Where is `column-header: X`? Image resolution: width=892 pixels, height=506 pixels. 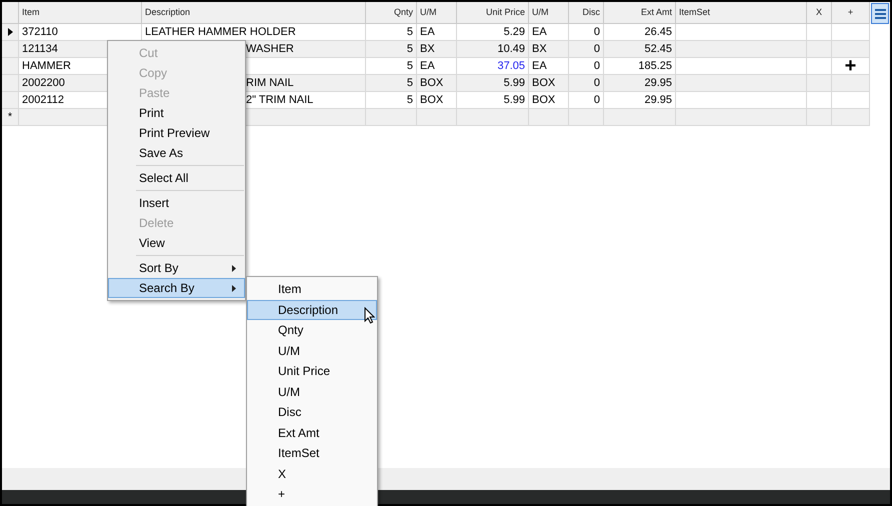
column-header: X is located at coordinates (819, 12).